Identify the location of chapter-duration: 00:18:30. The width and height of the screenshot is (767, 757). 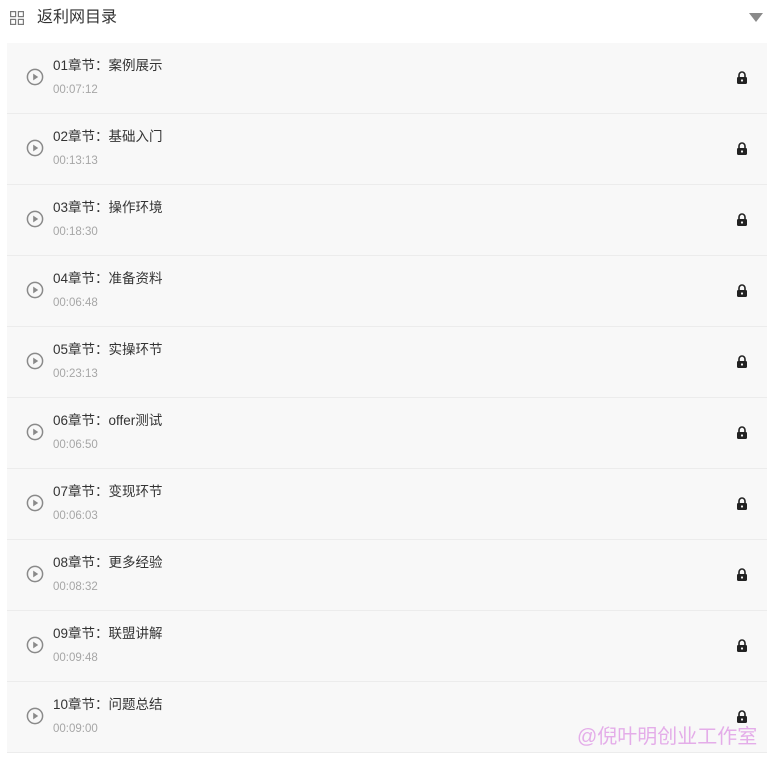
(75, 232).